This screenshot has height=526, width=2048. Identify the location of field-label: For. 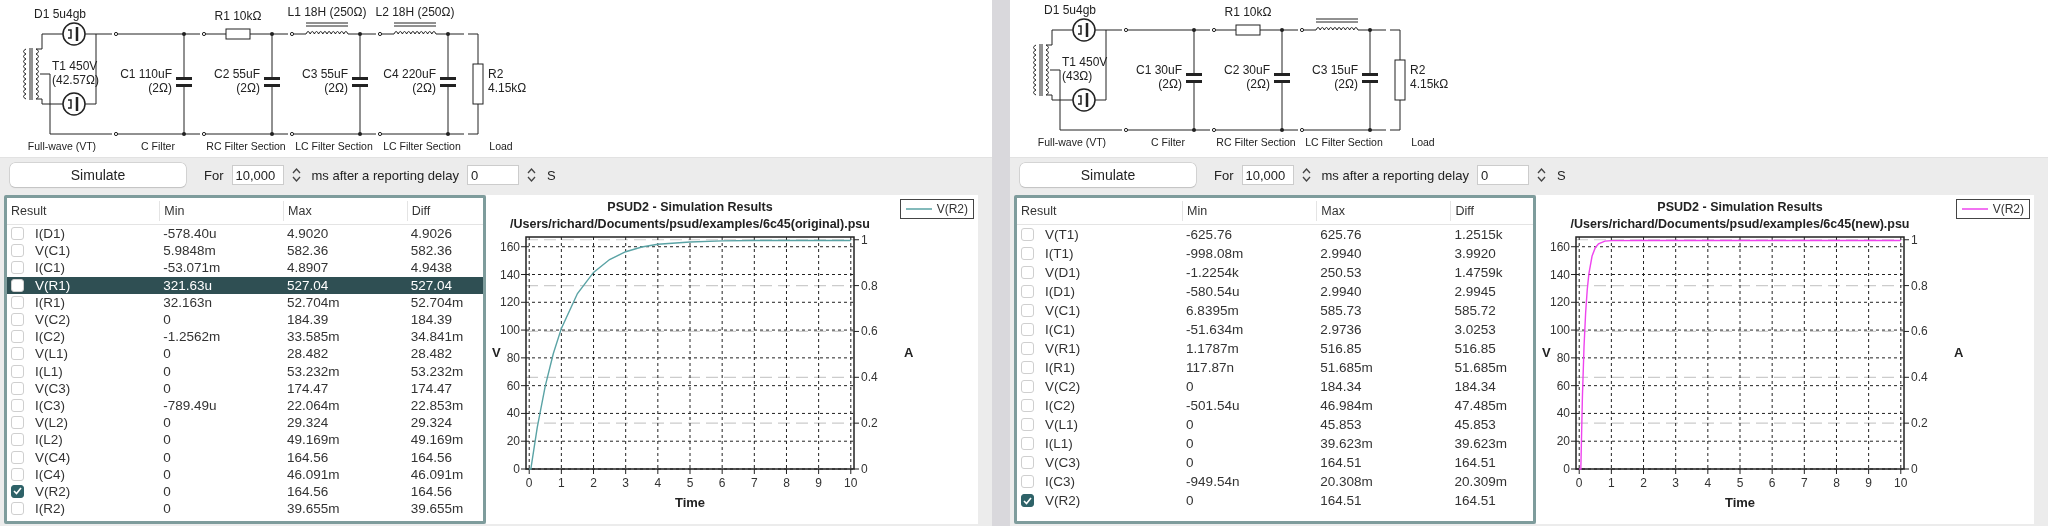
(214, 175).